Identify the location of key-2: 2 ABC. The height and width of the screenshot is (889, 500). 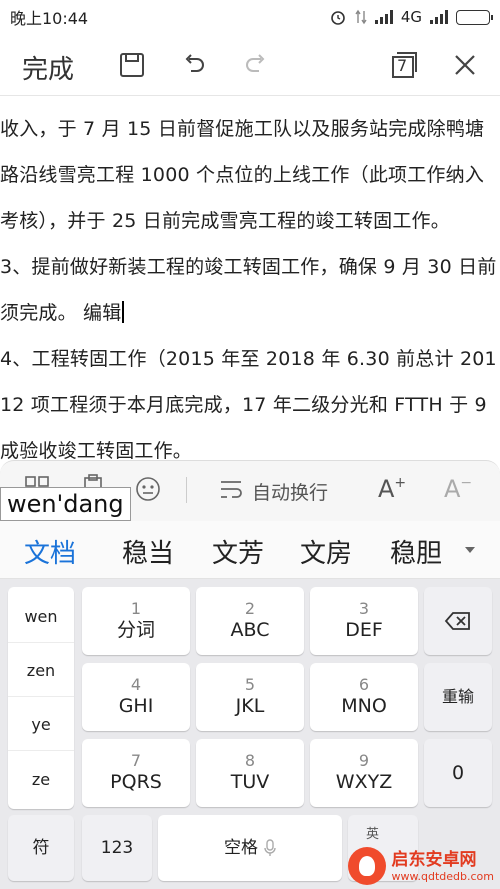
(250, 621).